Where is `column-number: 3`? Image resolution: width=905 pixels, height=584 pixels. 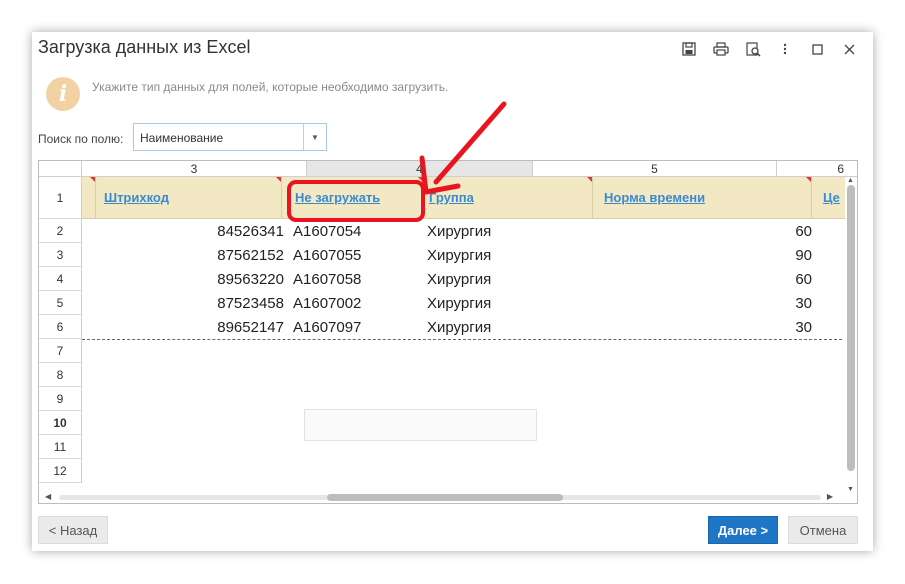
column-number: 3 is located at coordinates (194, 169).